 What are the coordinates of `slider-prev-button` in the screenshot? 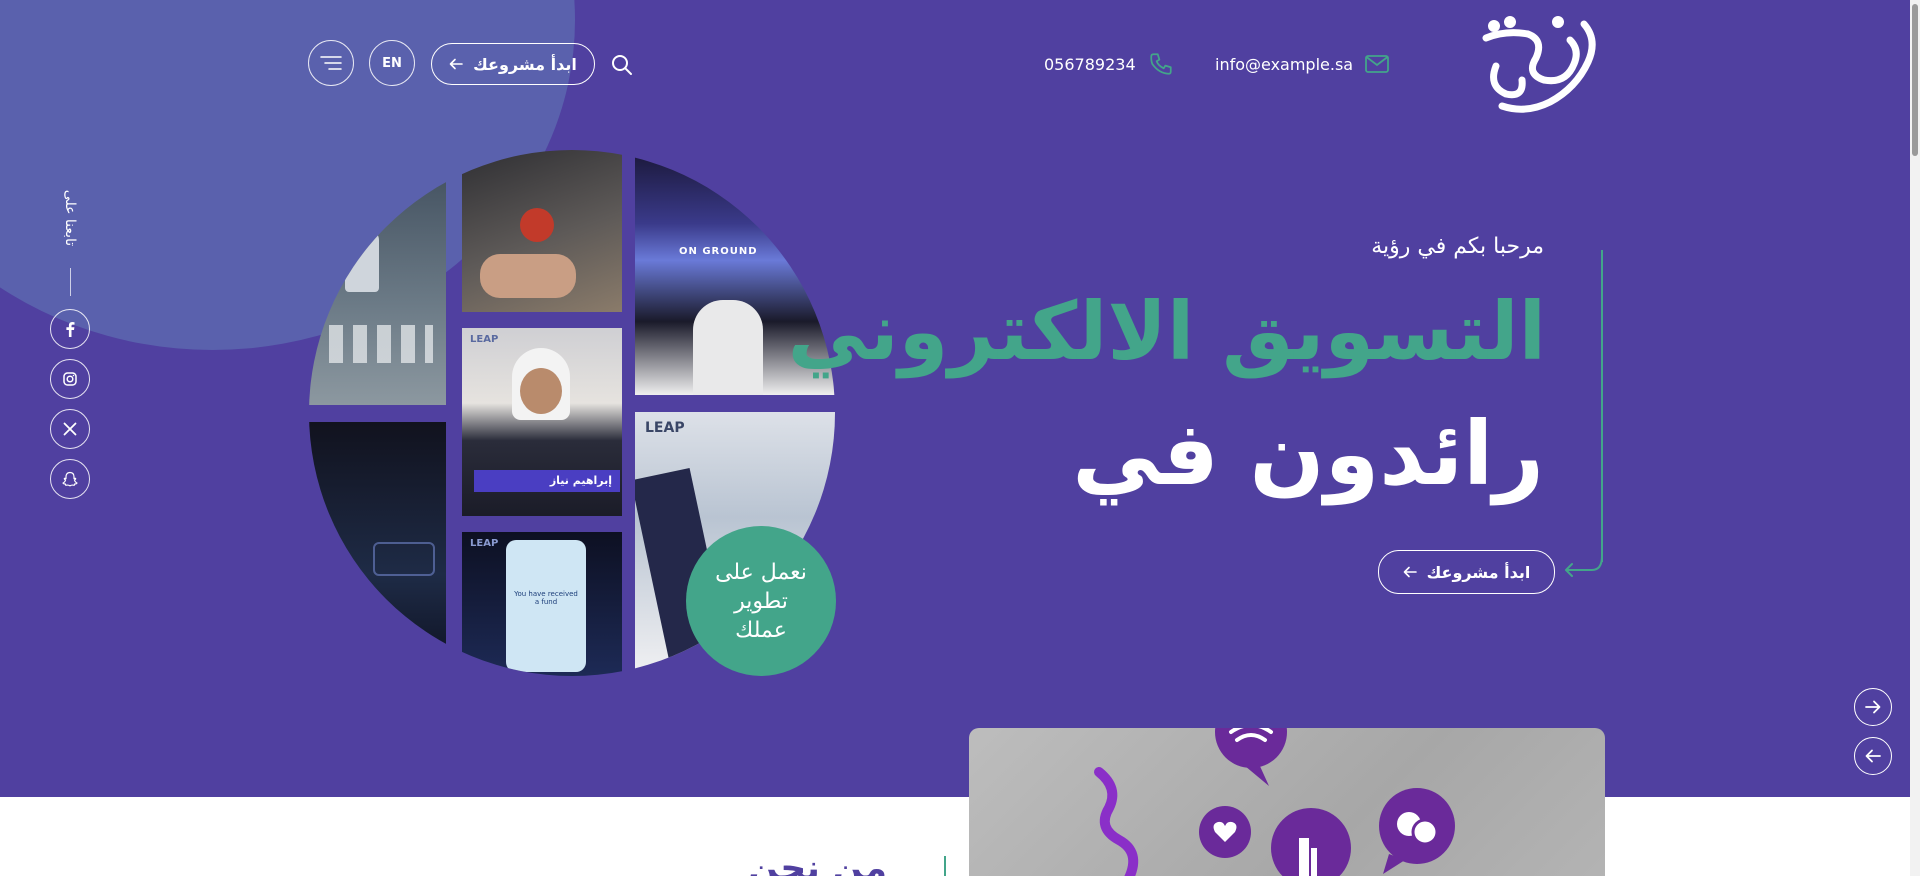 It's located at (1873, 756).